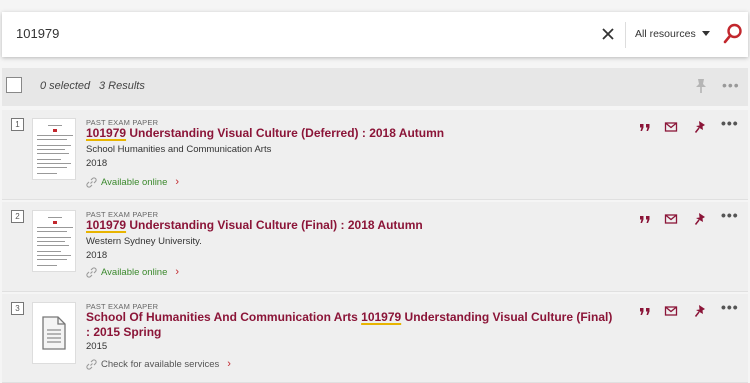 This screenshot has width=750, height=383. I want to click on result-index: 2, so click(17, 216).